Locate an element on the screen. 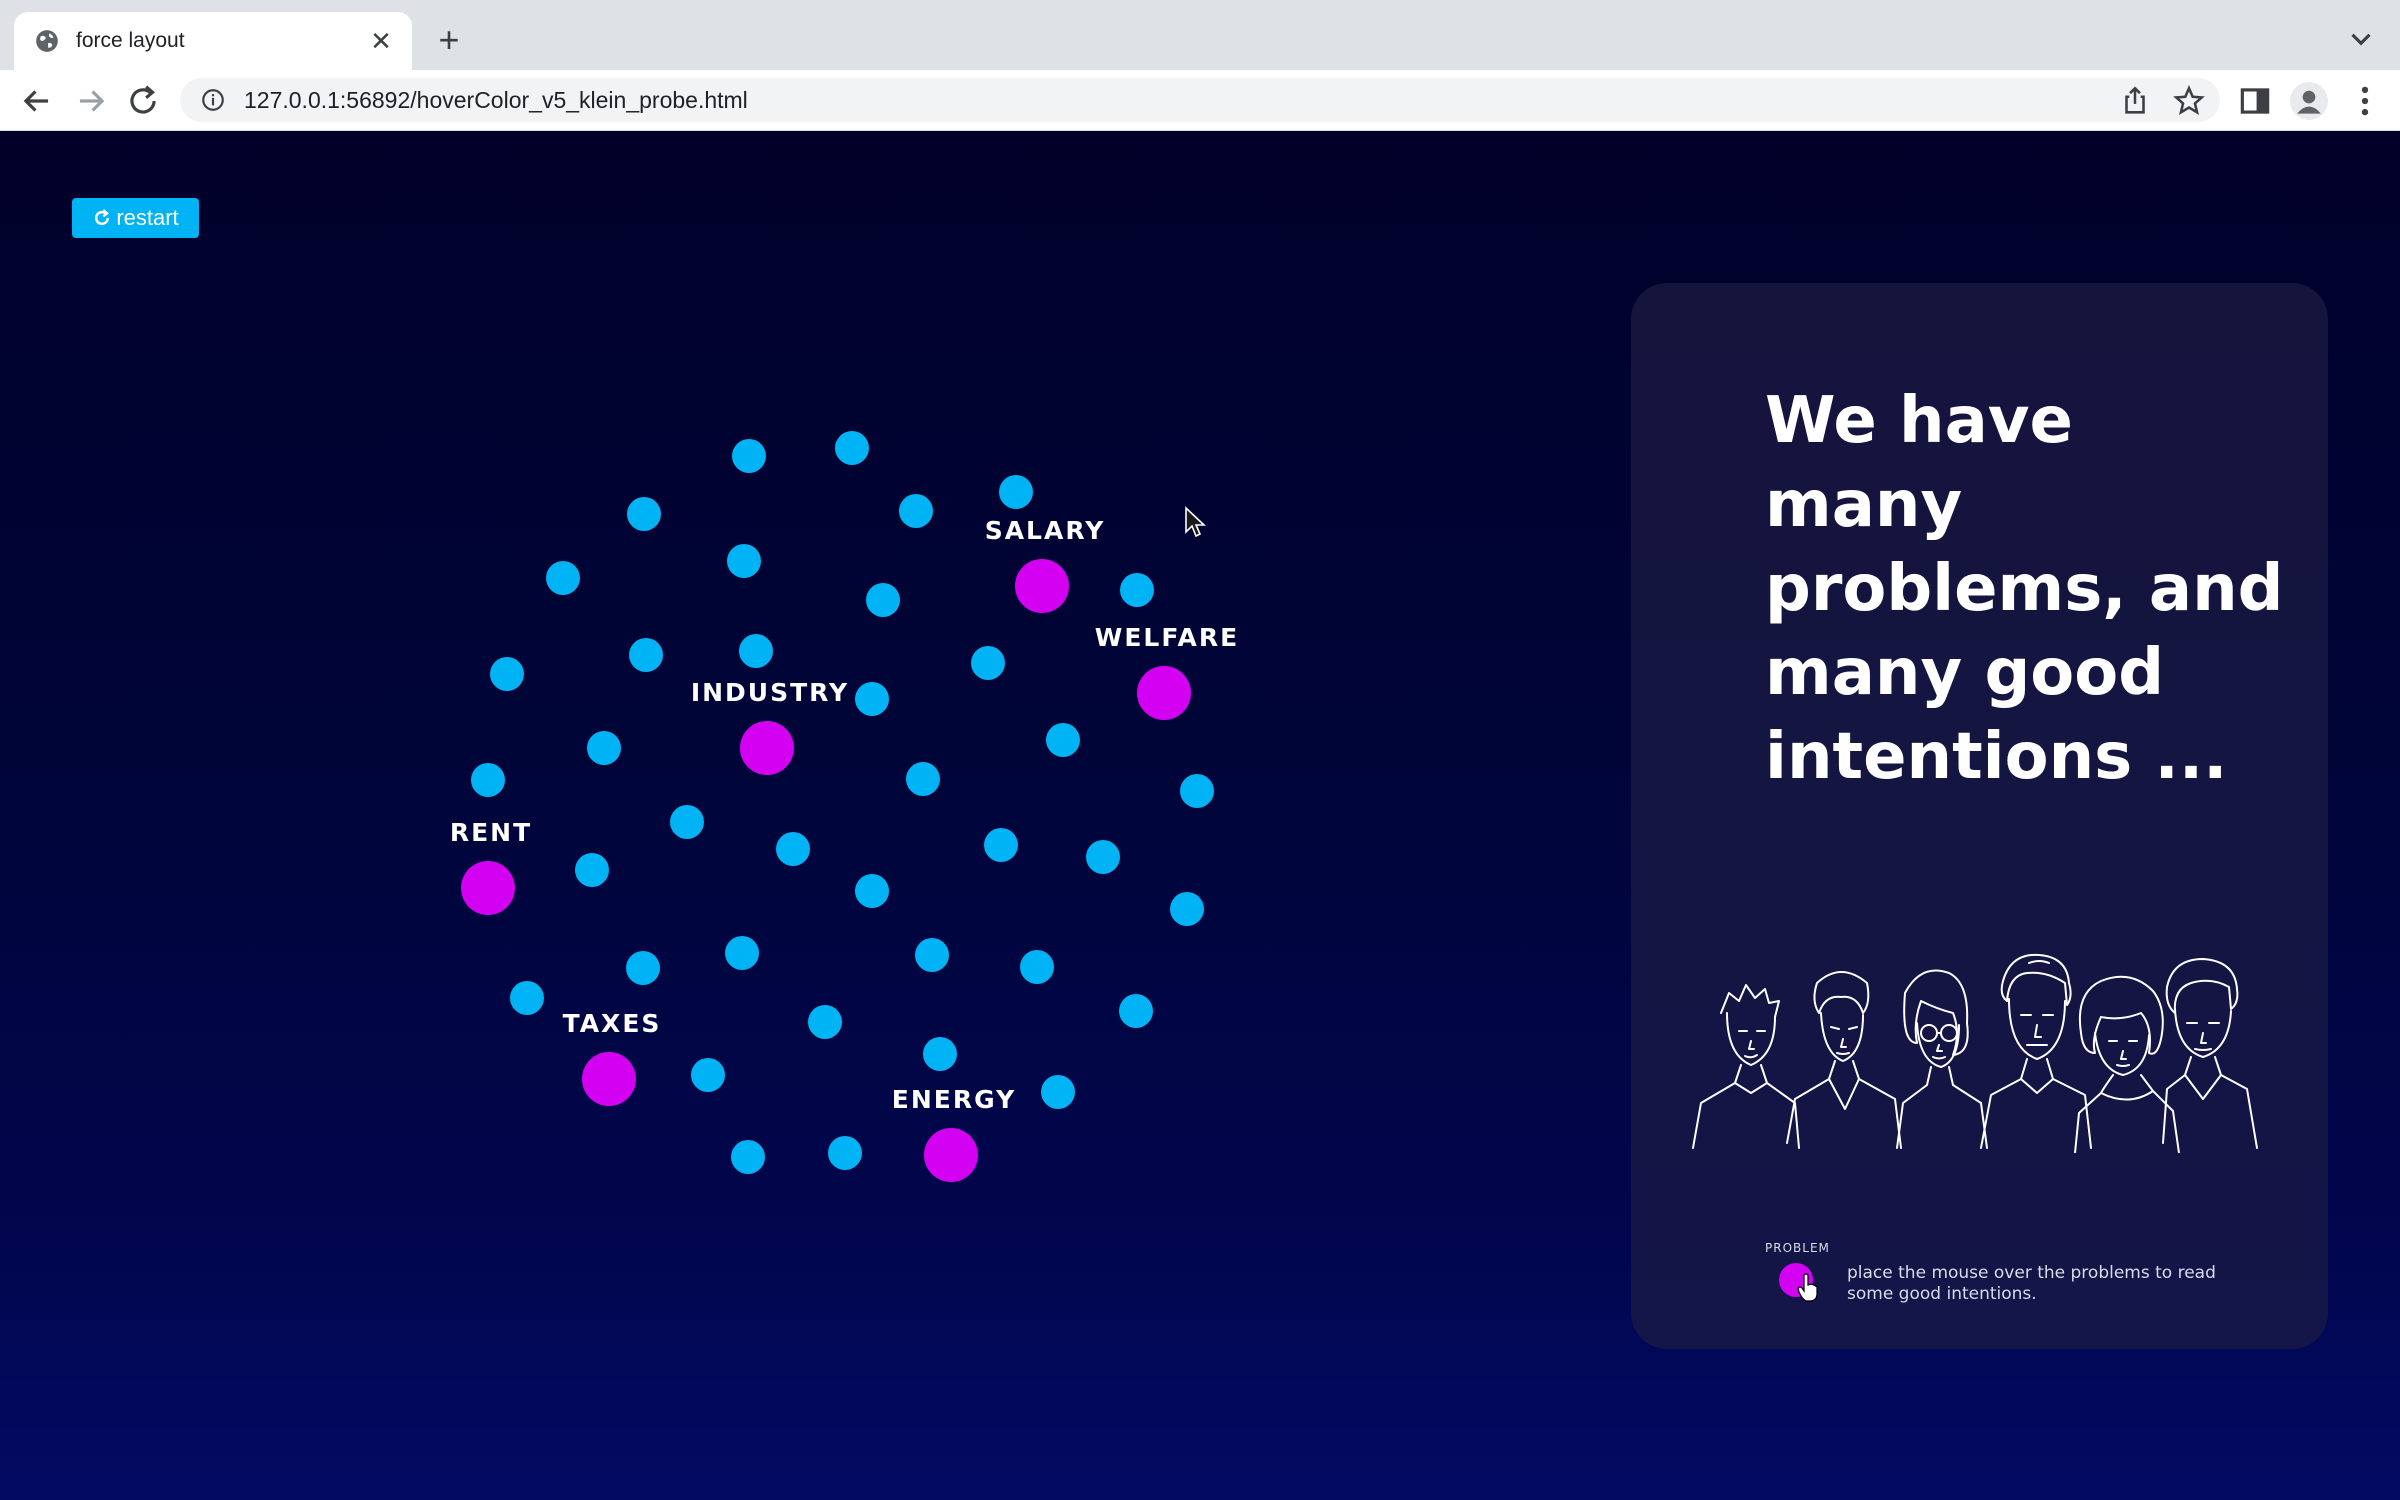  problem-node-taxes is located at coordinates (609, 1079).